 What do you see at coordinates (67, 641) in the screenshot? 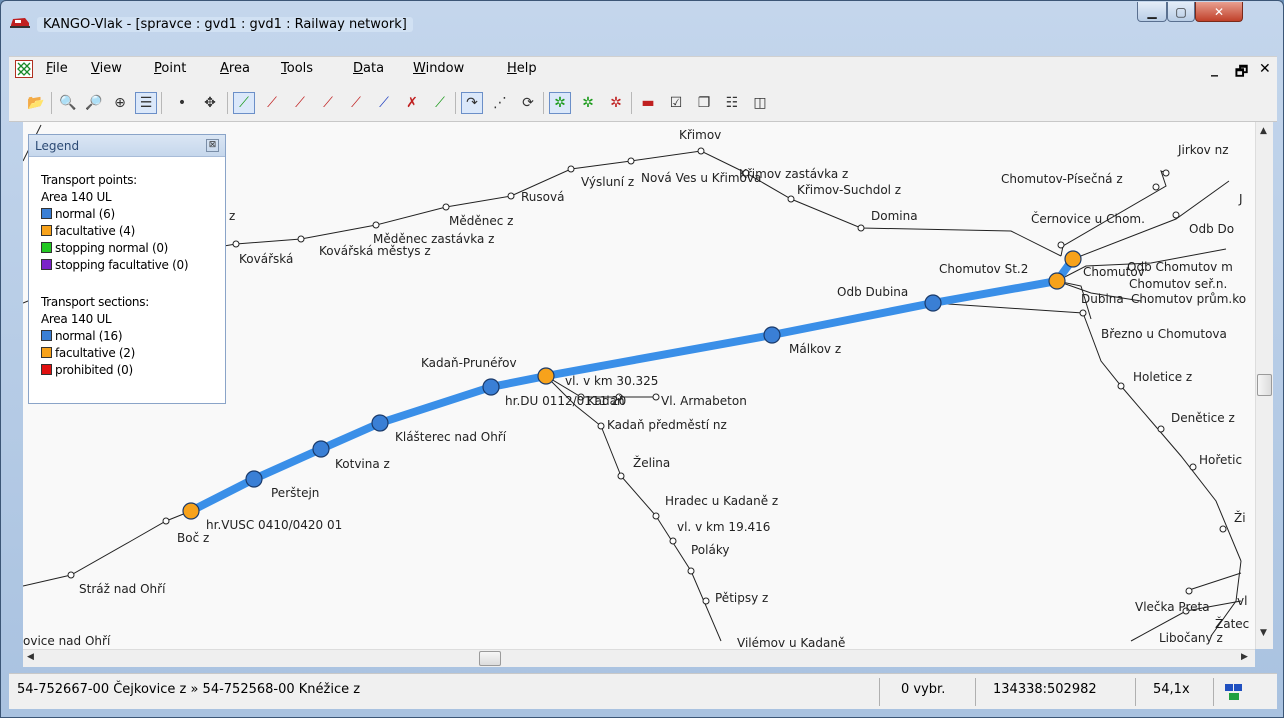
I see `map-label: ovice nad Ohří` at bounding box center [67, 641].